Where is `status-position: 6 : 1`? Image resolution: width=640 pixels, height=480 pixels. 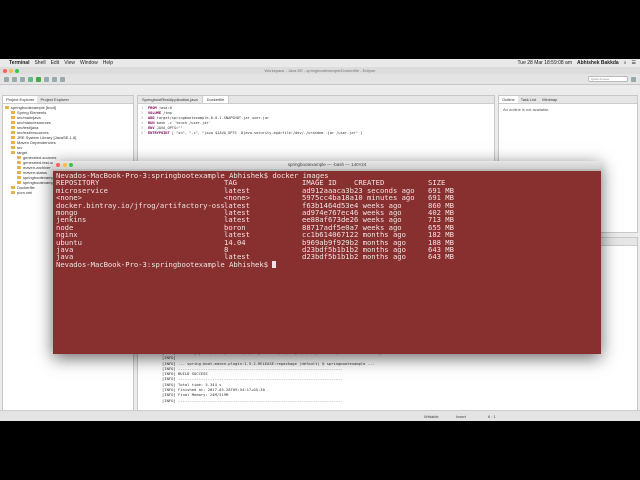
status-position: 6 : 1 is located at coordinates (492, 416).